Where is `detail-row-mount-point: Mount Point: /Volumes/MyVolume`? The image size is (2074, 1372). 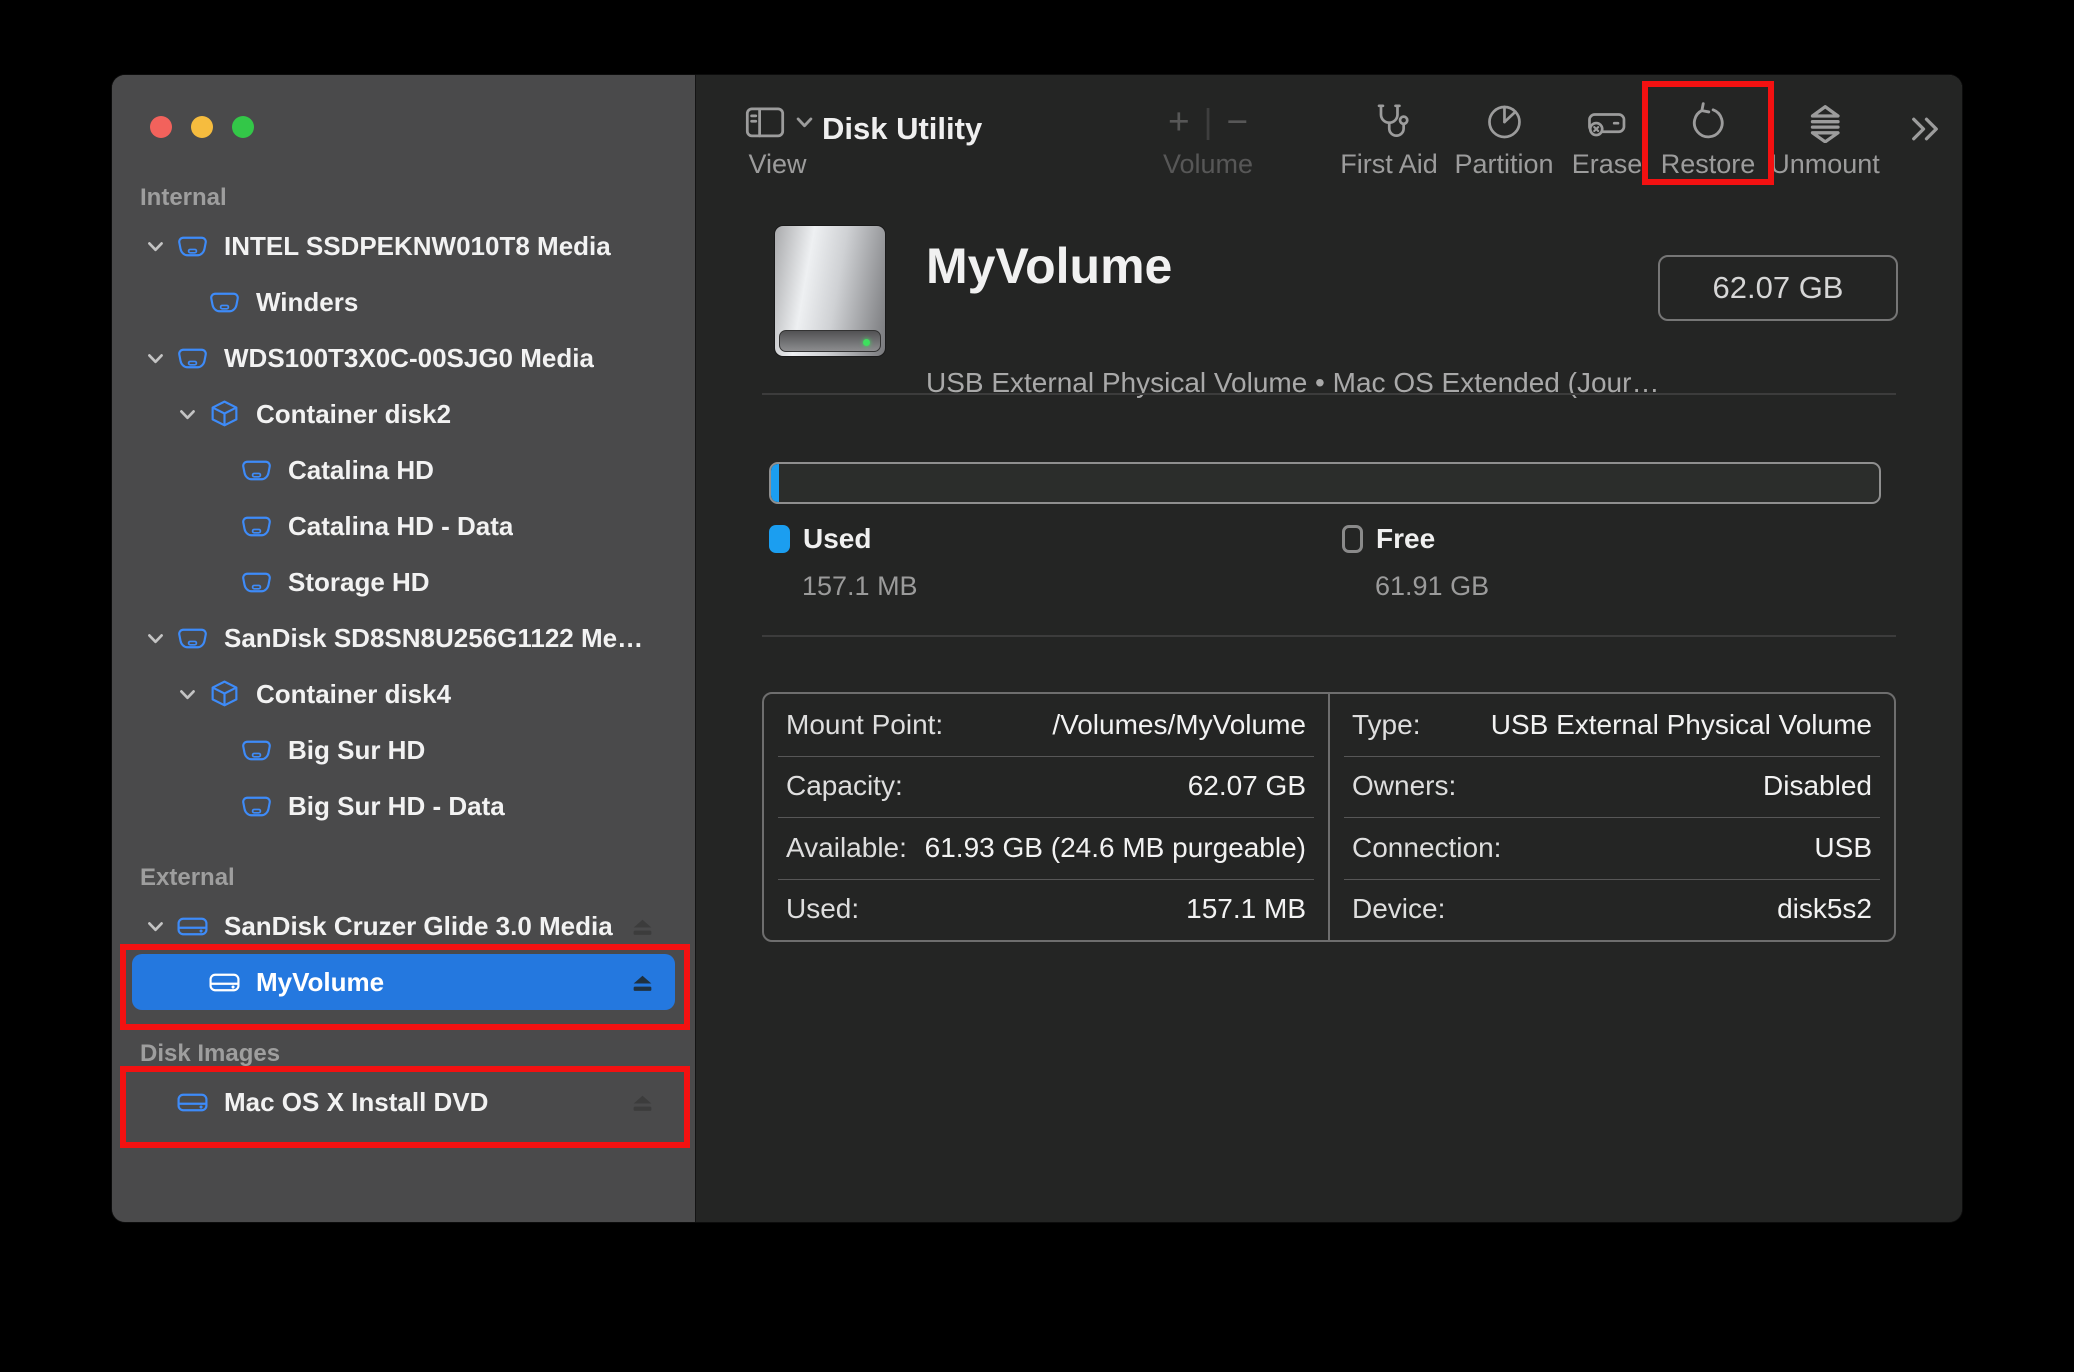 detail-row-mount-point: Mount Point: /Volumes/MyVolume is located at coordinates (1046, 725).